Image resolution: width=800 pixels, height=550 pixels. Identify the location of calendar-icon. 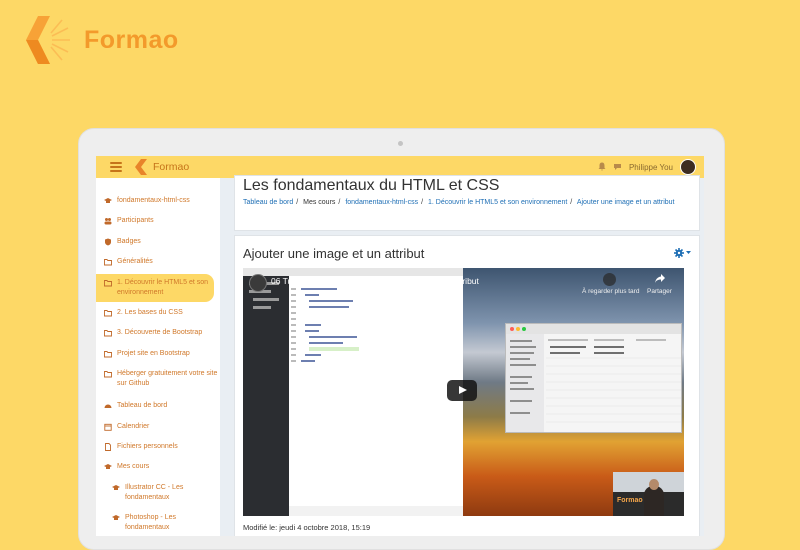
(108, 427).